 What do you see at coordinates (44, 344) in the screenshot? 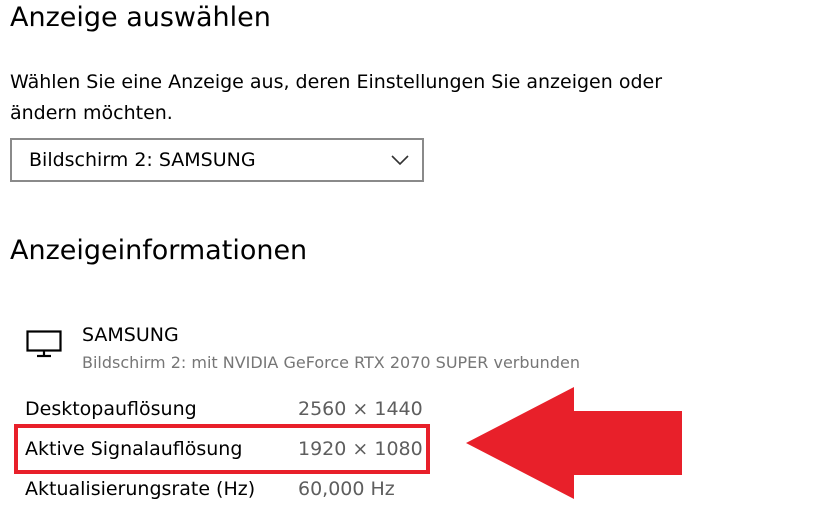
I see `monitor-icon` at bounding box center [44, 344].